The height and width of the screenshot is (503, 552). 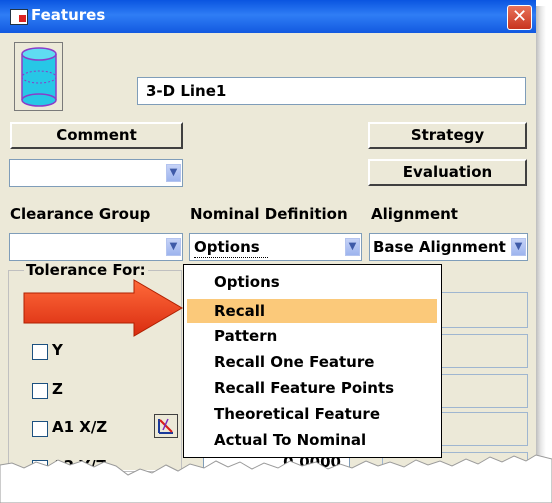 I want to click on feature-name-field: 3-D Line1, so click(x=331, y=91).